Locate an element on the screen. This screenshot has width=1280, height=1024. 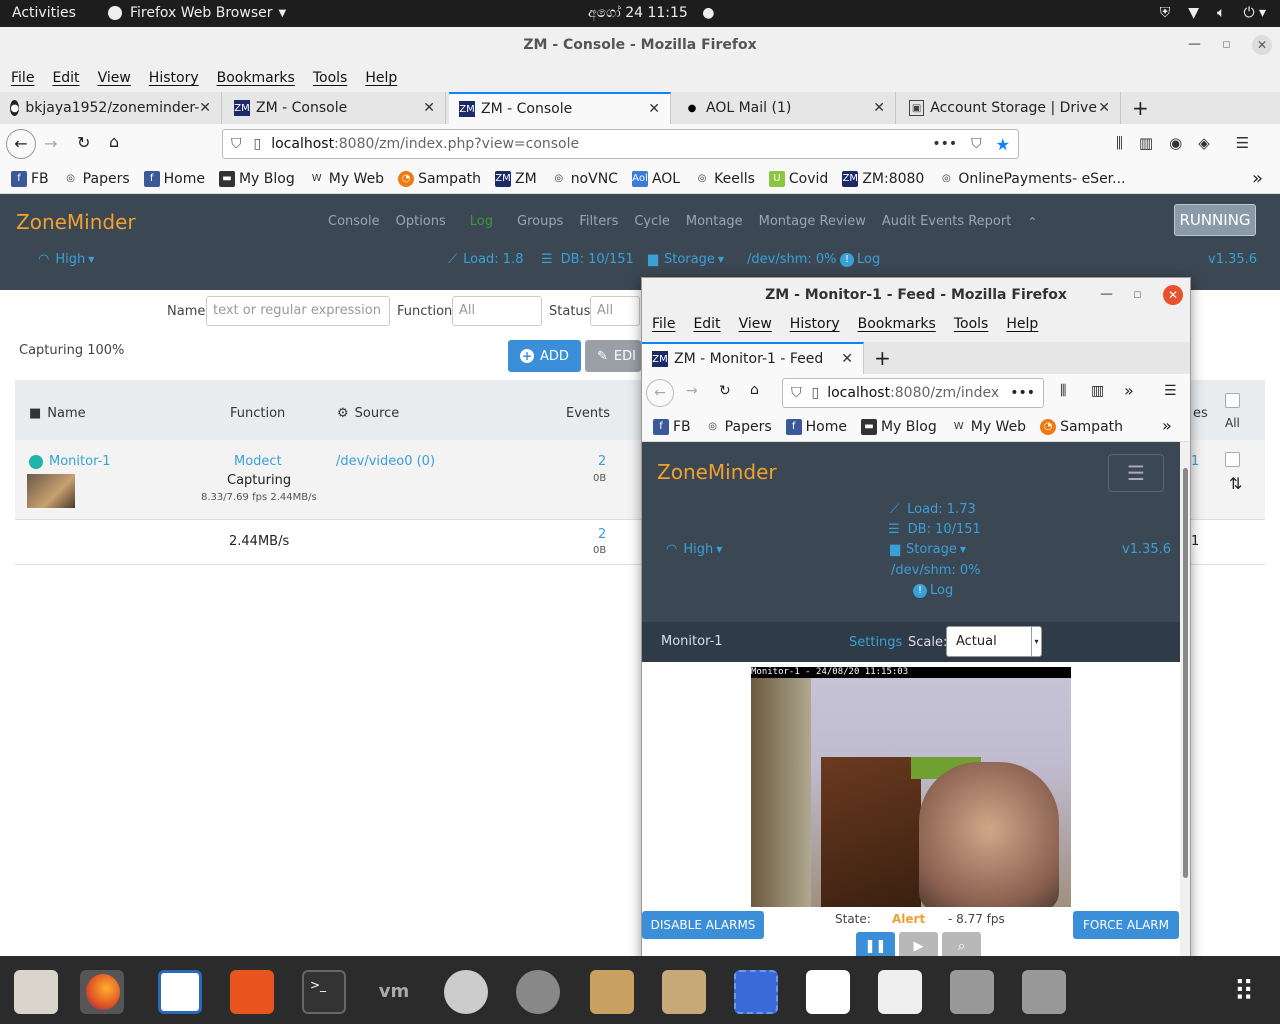
popup-menu-history: History is located at coordinates (815, 324).